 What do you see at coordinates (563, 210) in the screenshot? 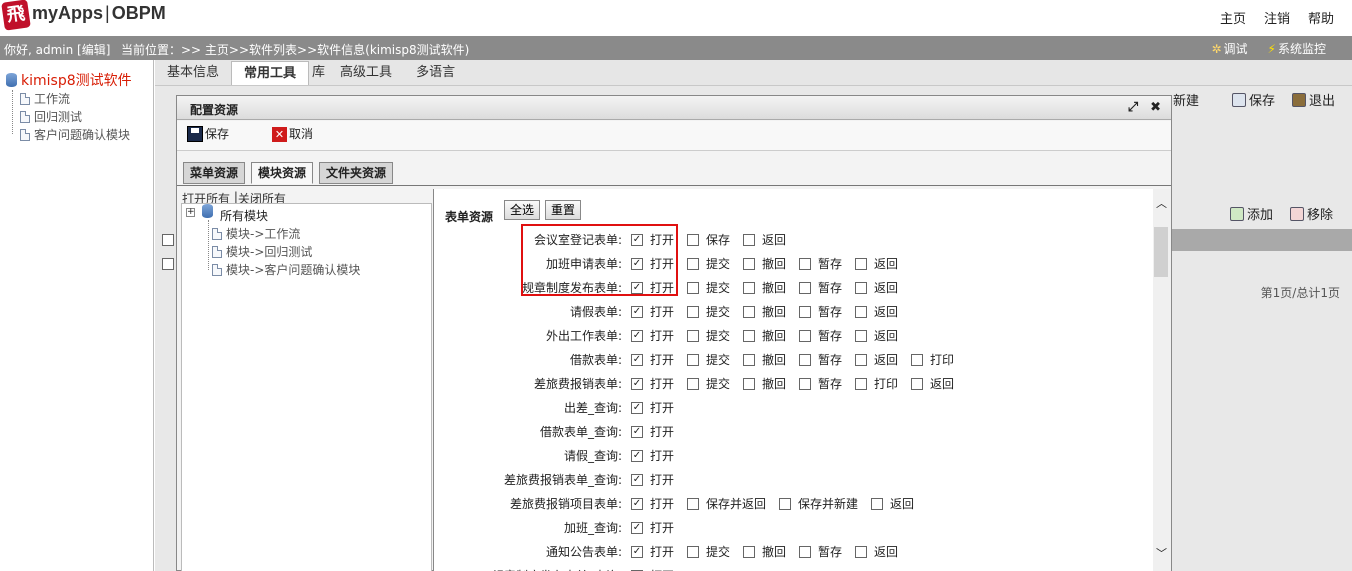
I see `reset-button: 重置` at bounding box center [563, 210].